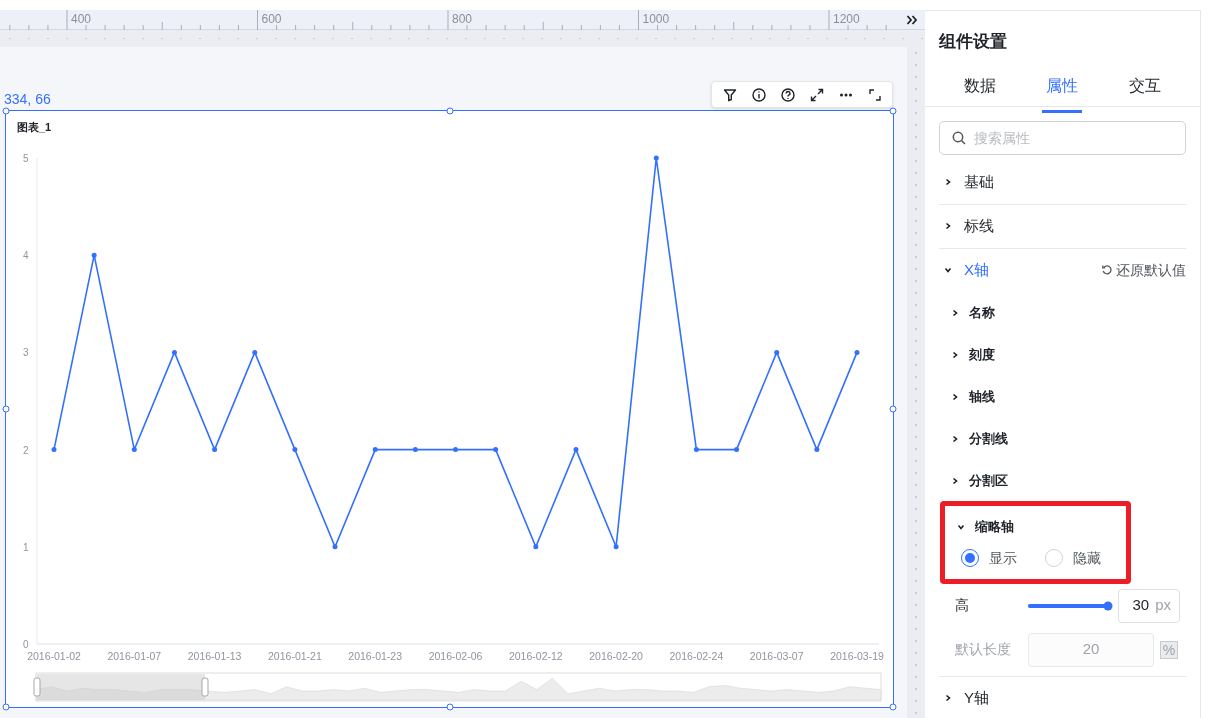 Image resolution: width=1213 pixels, height=718 pixels. I want to click on x-axis-label: 2016-01-23, so click(375, 656).